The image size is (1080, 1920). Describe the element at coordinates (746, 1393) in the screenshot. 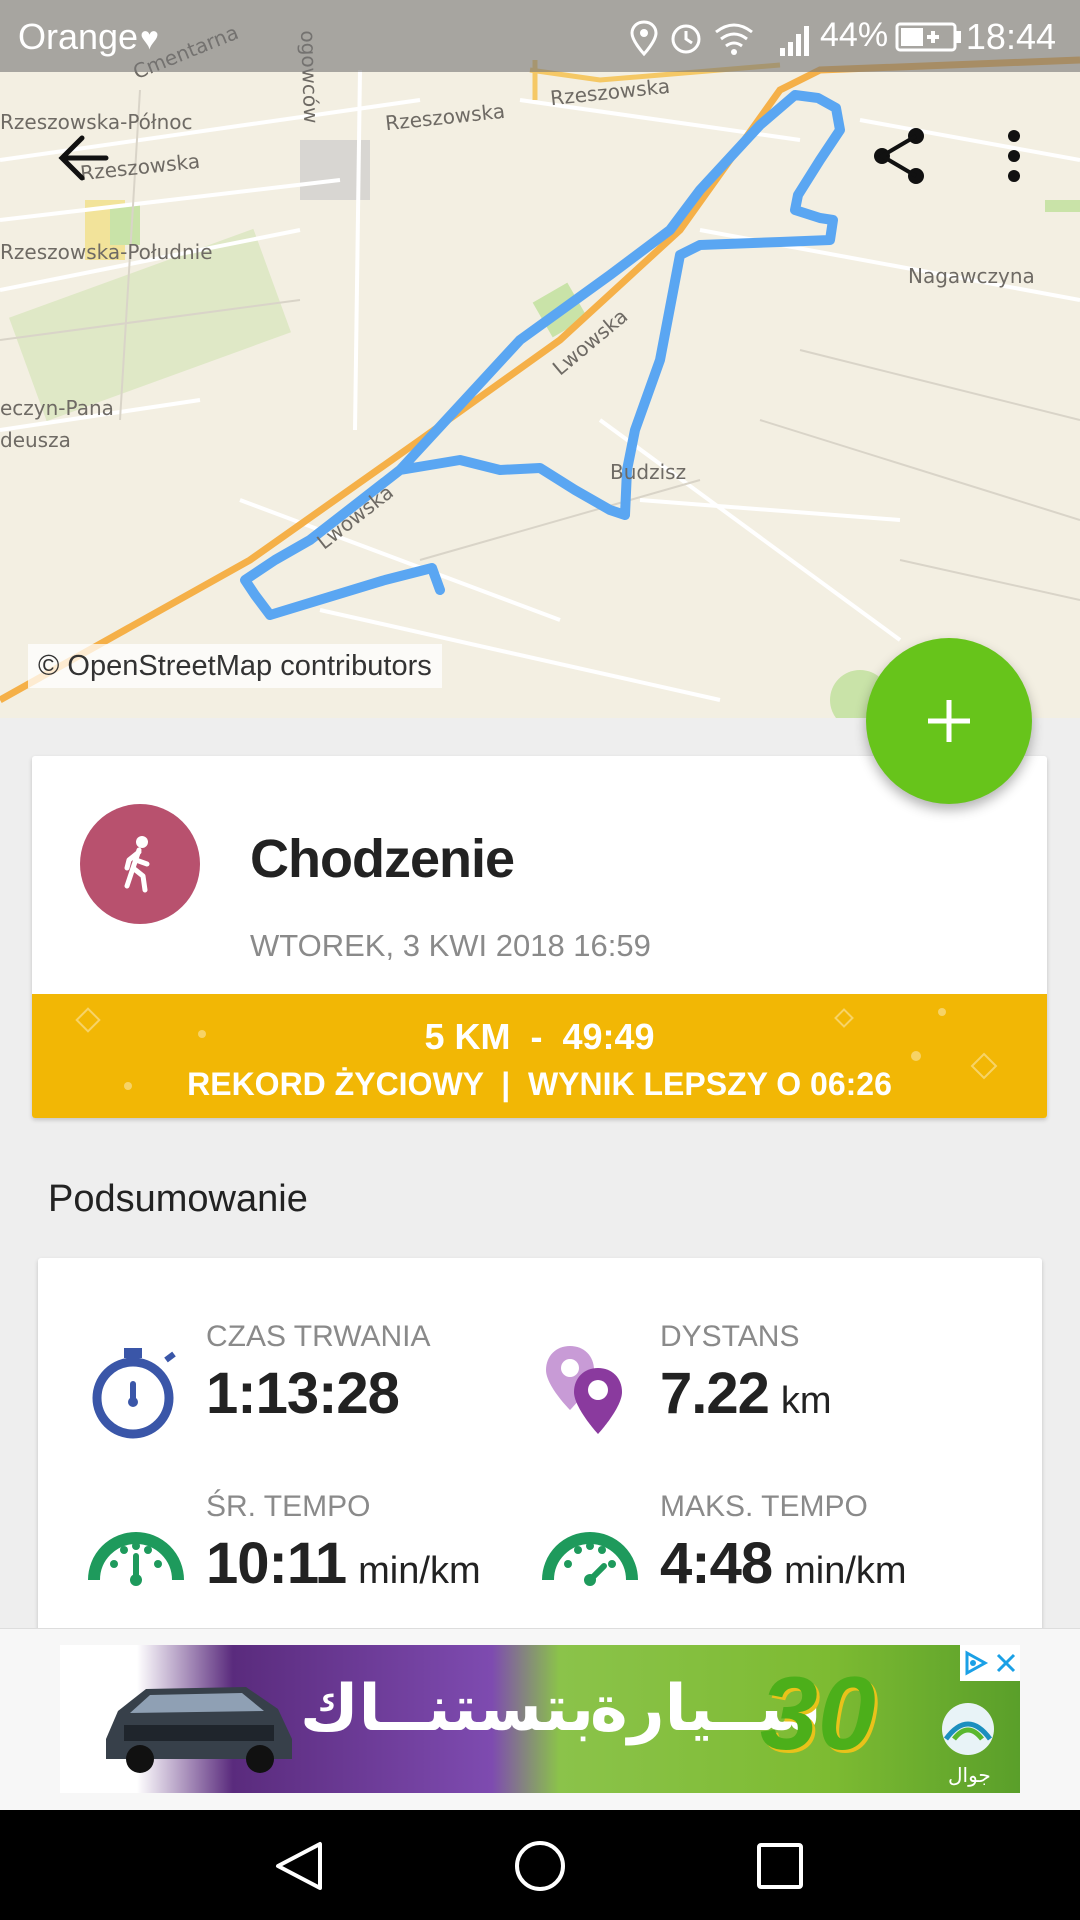

I see `distance-value: 7.22 km` at that location.